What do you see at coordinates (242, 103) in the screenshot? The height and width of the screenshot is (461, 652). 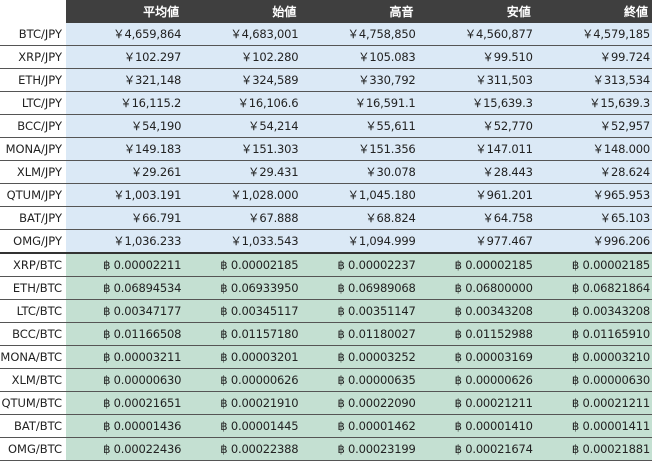 I see `open-cell: ￥16,106.6` at bounding box center [242, 103].